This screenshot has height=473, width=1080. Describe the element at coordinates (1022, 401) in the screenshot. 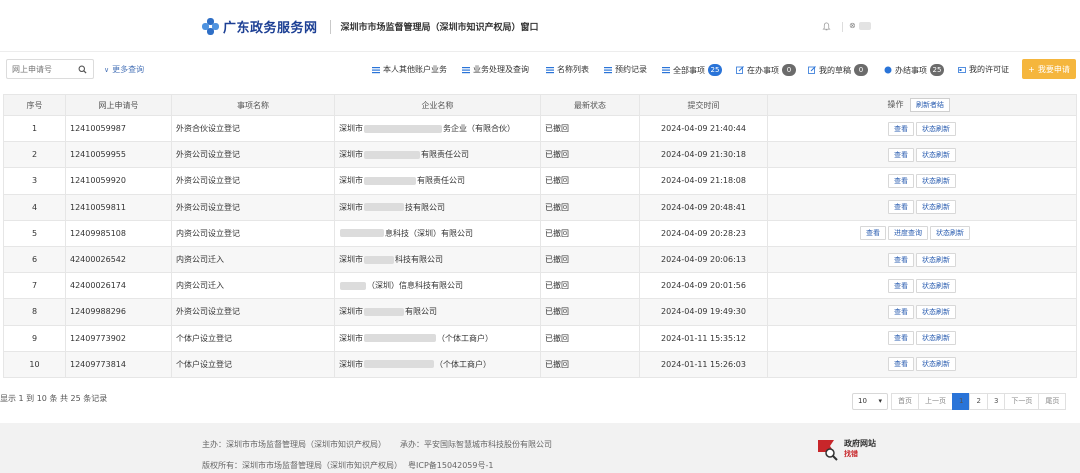

I see `next-page-button: 下一页` at that location.